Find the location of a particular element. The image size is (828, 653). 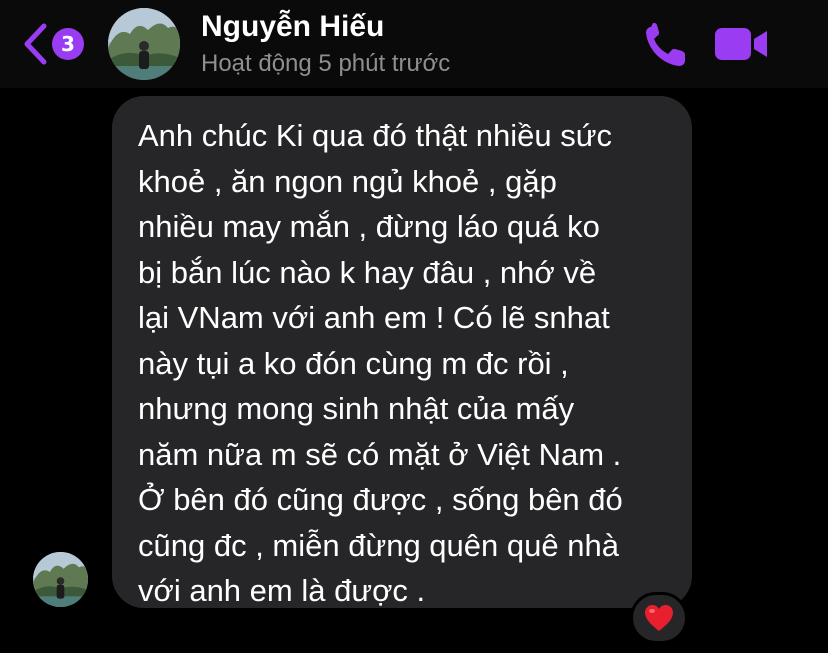

message-line: với anh em là được . is located at coordinates (282, 590).